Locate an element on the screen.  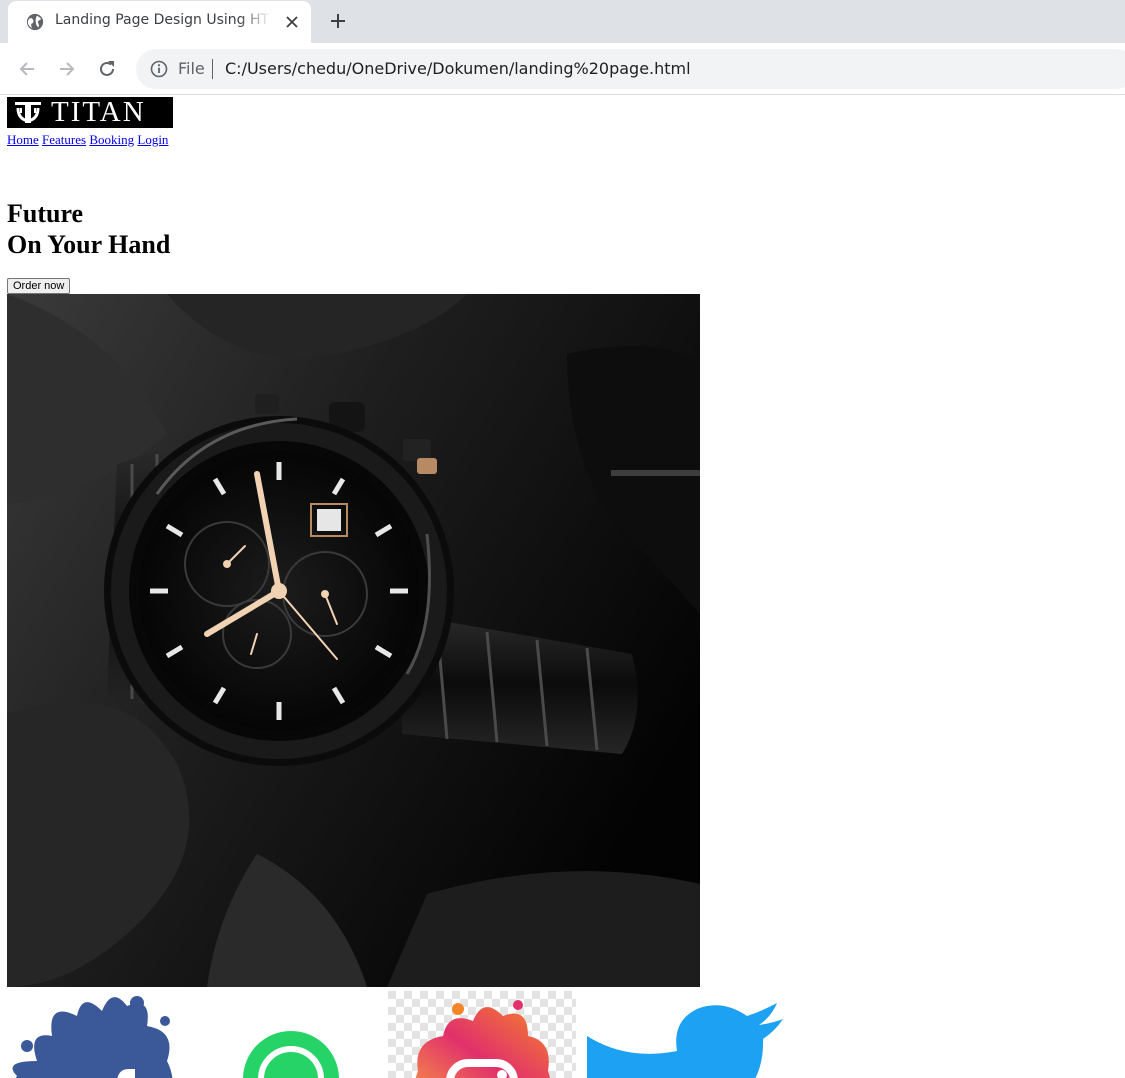
tab-strip: Landing Page Design Using HTML is located at coordinates (562, 21).